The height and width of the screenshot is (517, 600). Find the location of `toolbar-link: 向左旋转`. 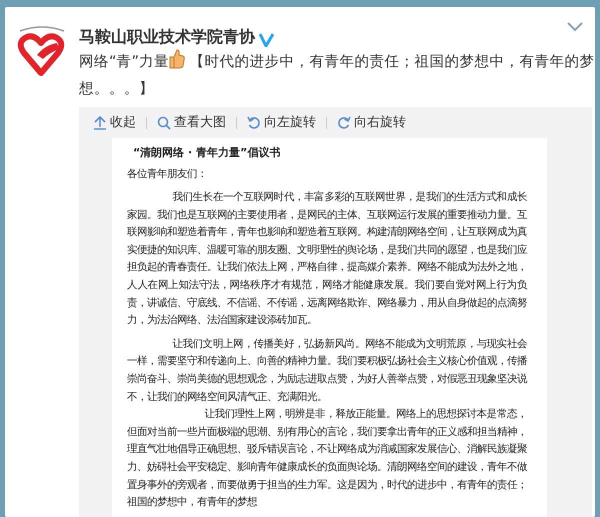

toolbar-link: 向左旋转 is located at coordinates (281, 122).